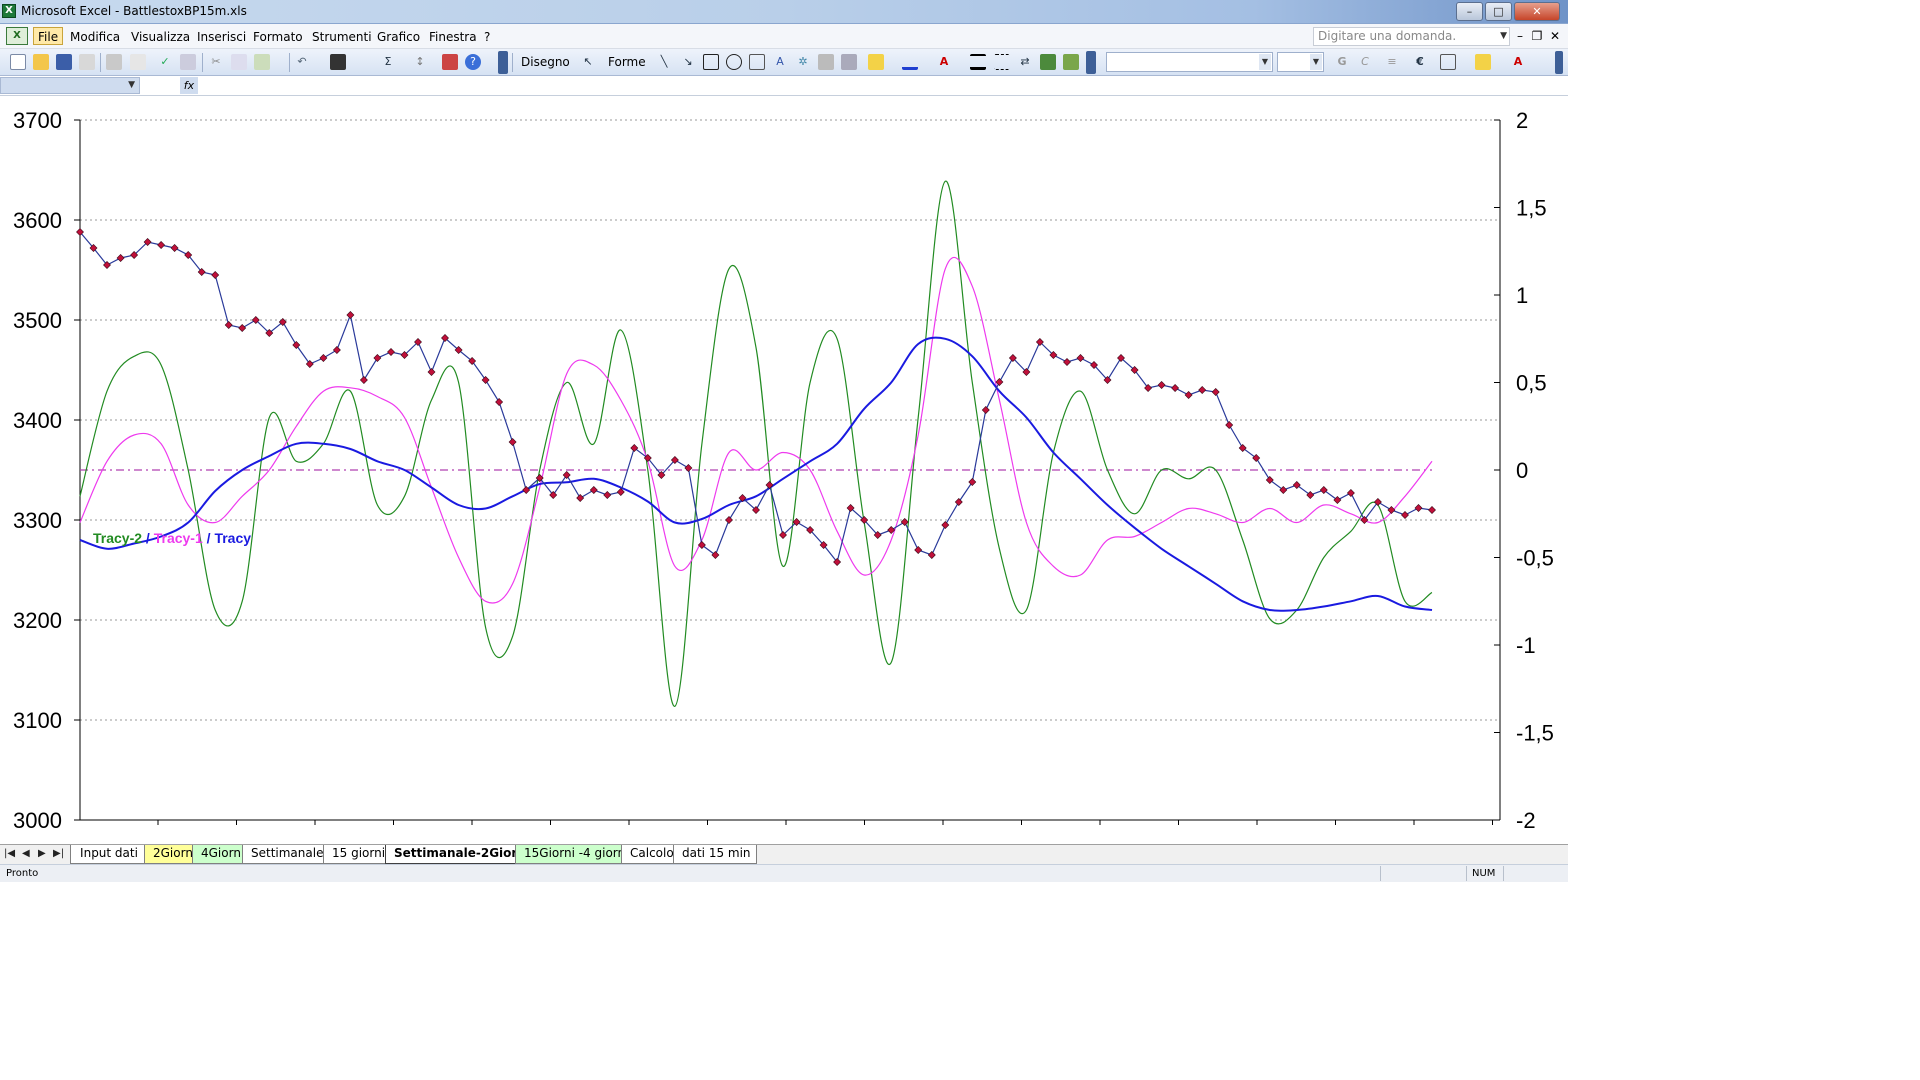  What do you see at coordinates (487, 37) in the screenshot?
I see `menu-help: ?` at bounding box center [487, 37].